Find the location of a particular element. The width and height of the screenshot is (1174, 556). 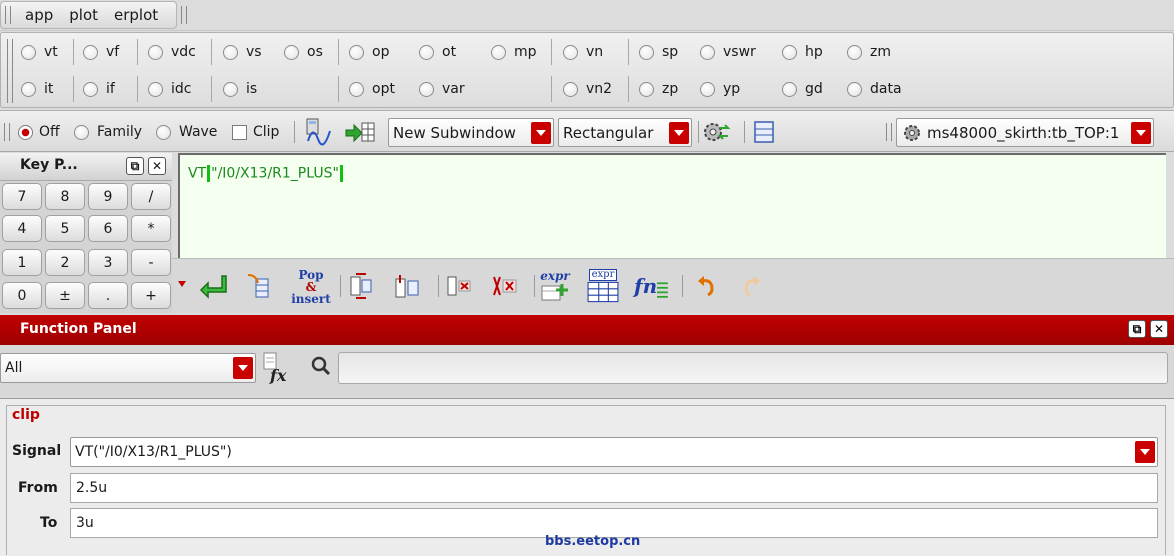

enter-icon is located at coordinates (213, 286).